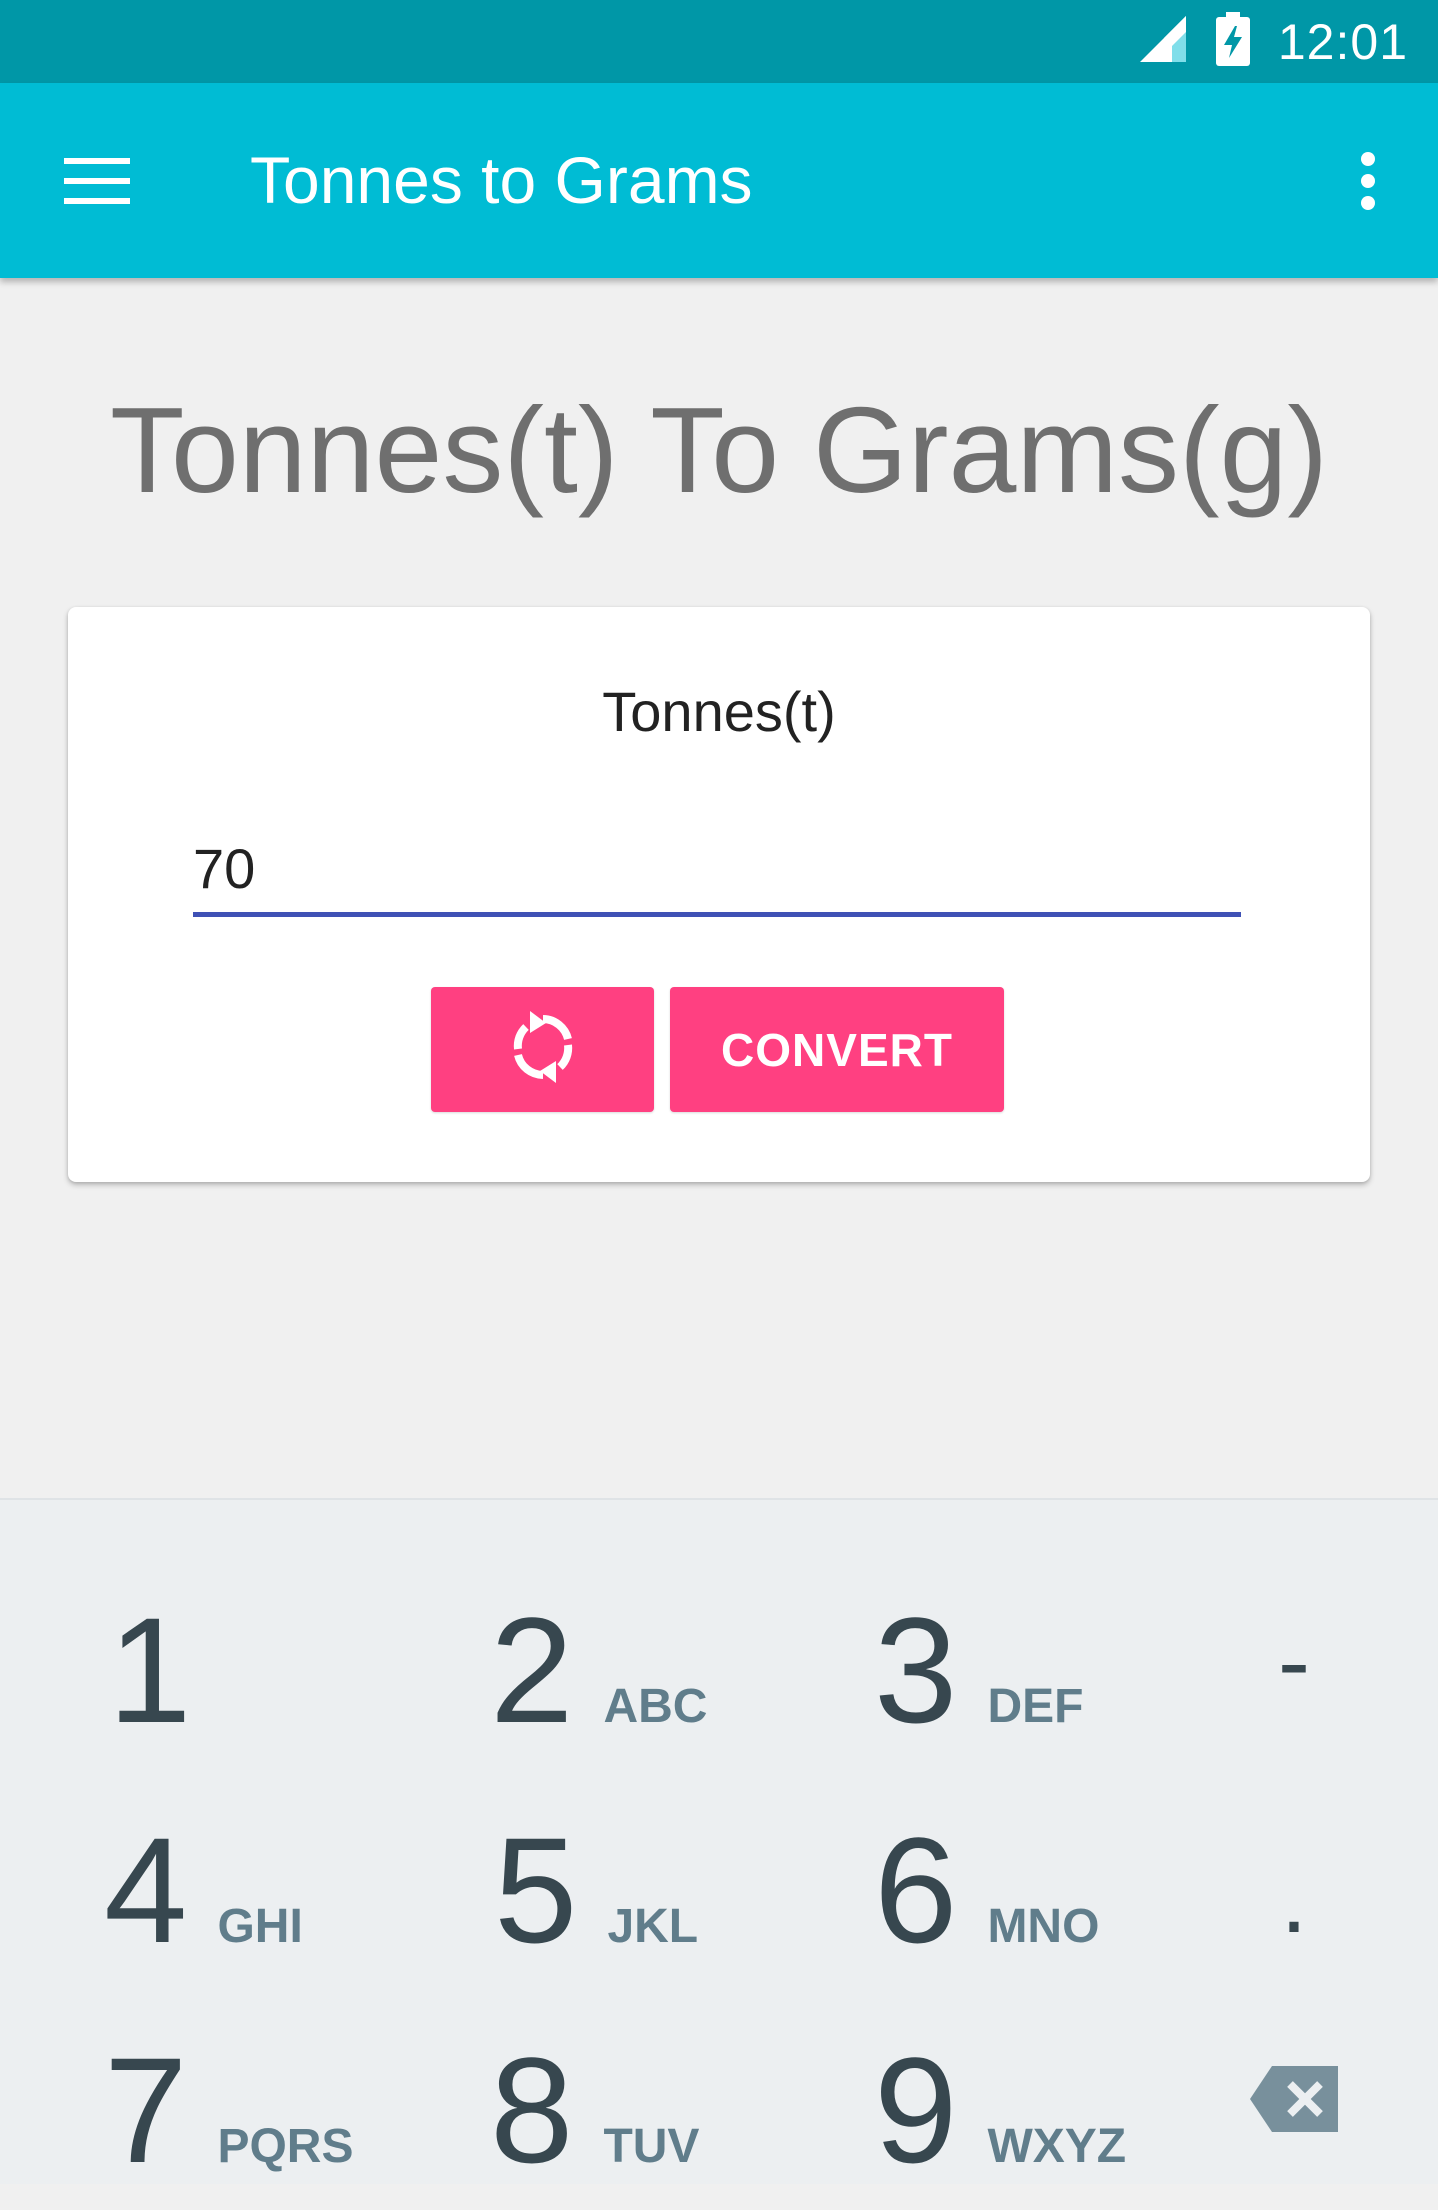 The image size is (1438, 2210). Describe the element at coordinates (285, 2146) in the screenshot. I see `key-letters: PQRS` at that location.